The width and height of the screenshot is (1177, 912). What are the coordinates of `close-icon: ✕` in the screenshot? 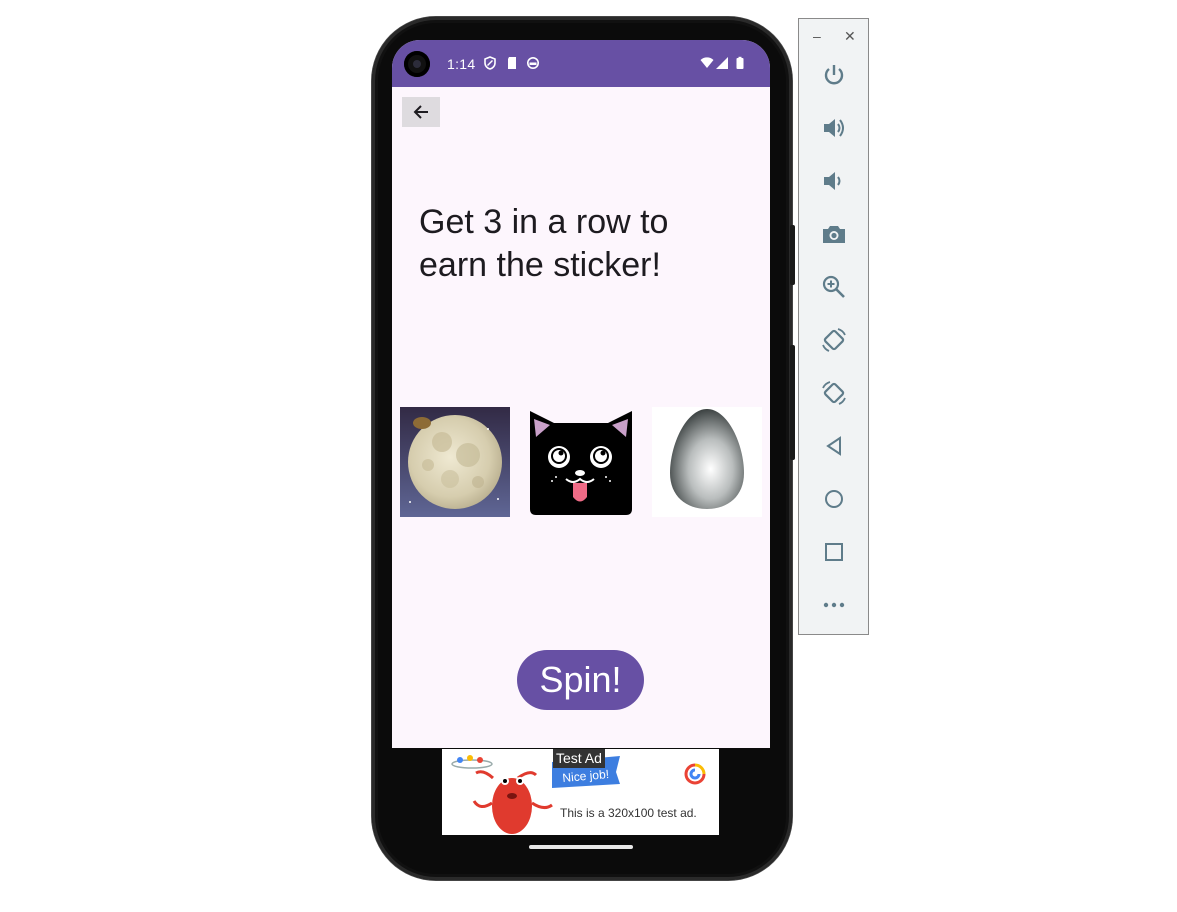 It's located at (850, 36).